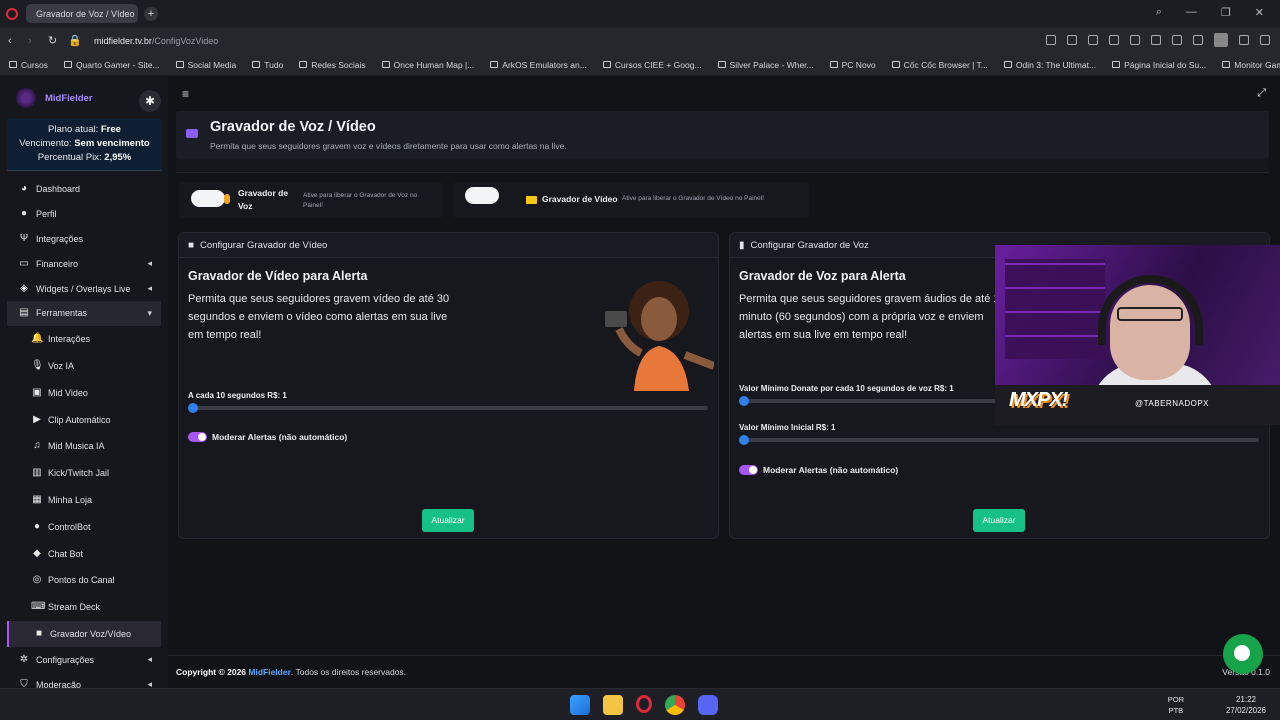 This screenshot has width=1280, height=720. I want to click on sidebar-subitem: ◆ Chat Bot, so click(84, 553).